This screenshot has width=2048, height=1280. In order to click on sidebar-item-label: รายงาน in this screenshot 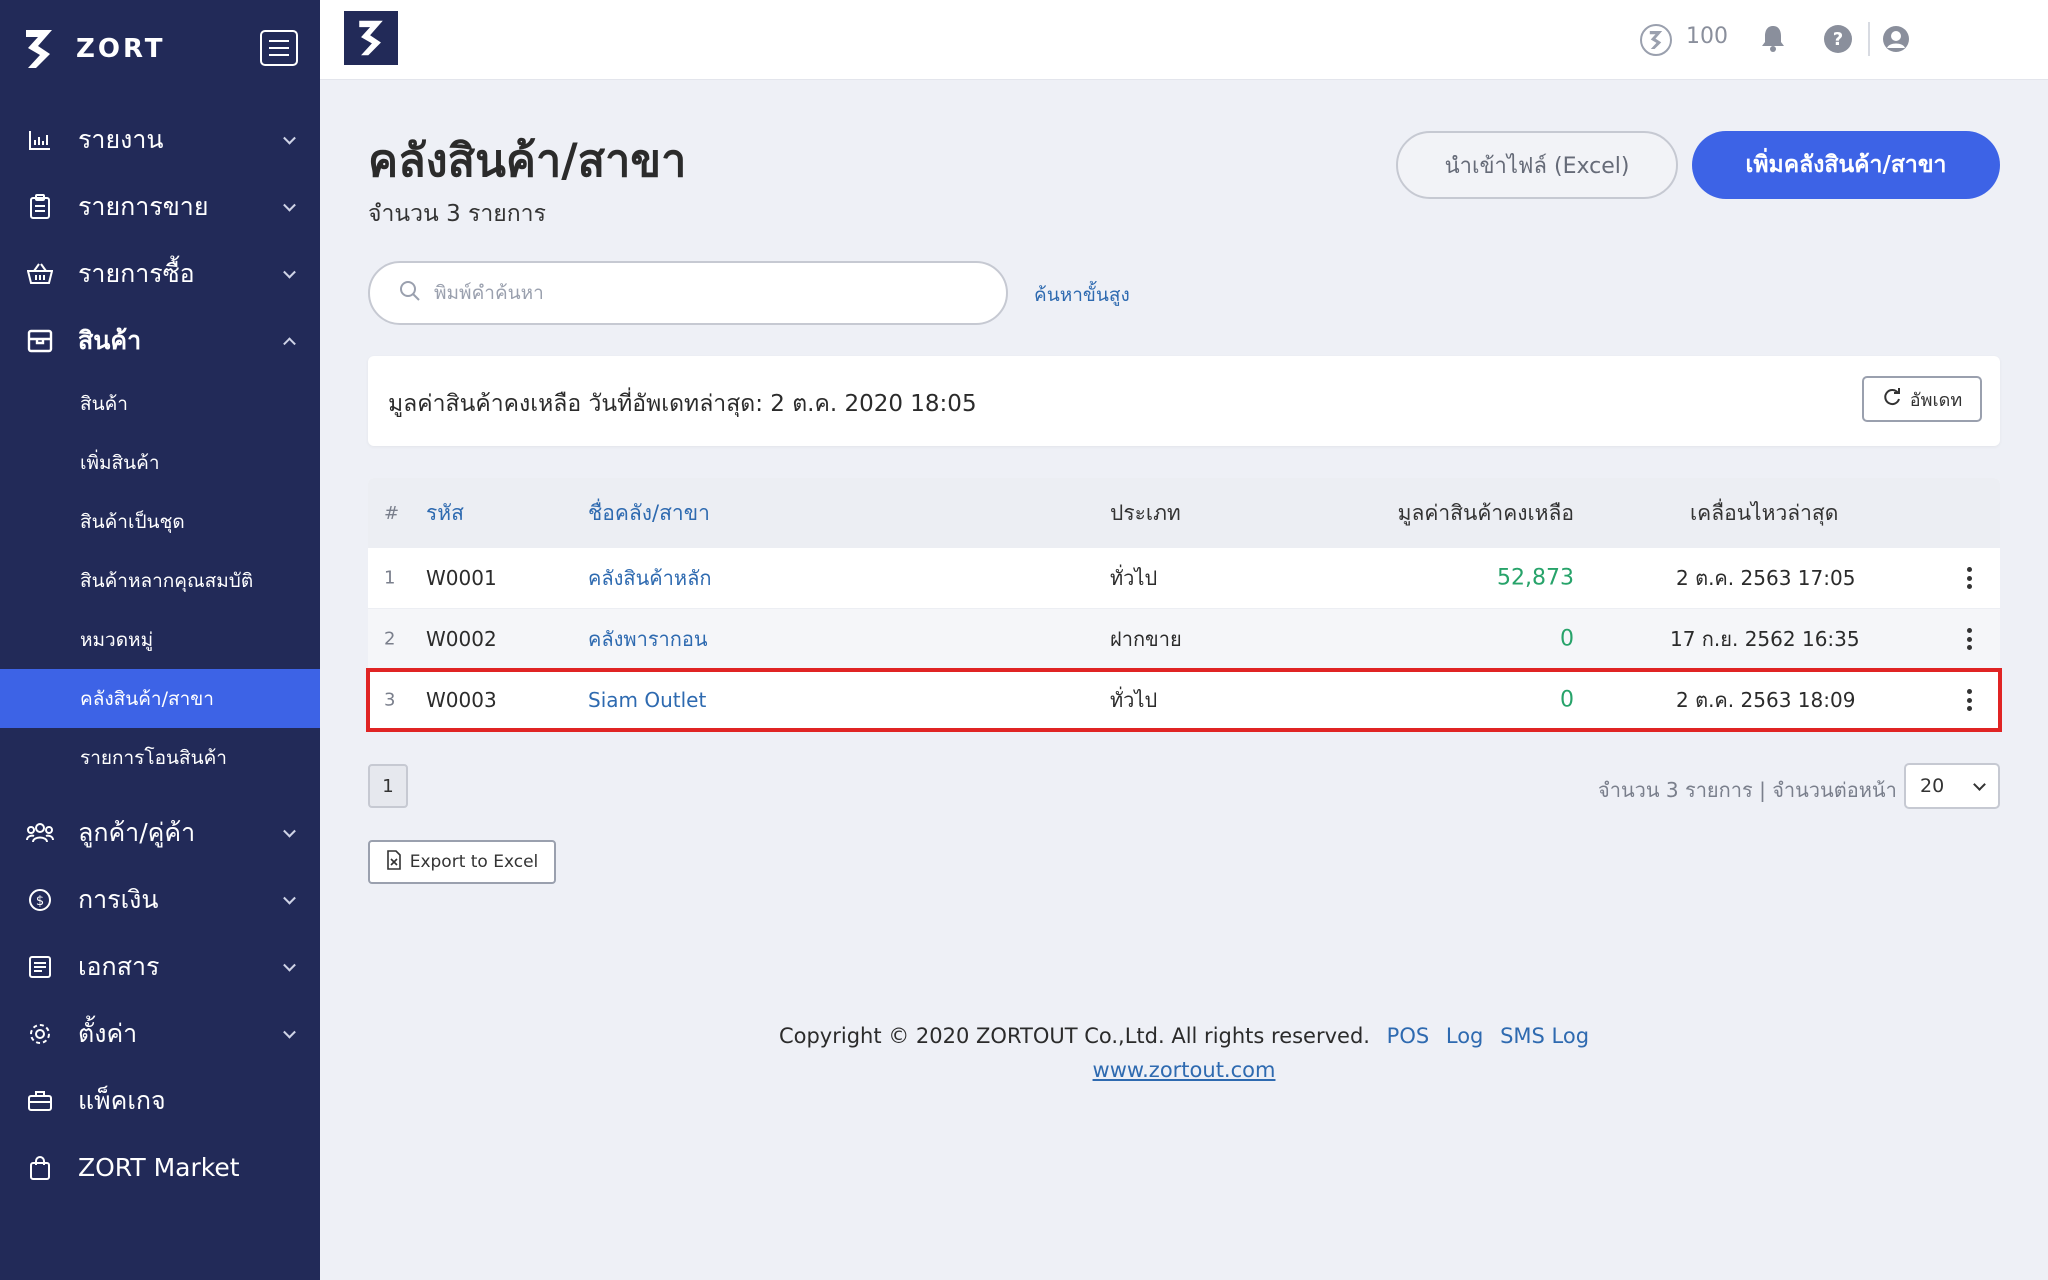, I will do `click(121, 139)`.